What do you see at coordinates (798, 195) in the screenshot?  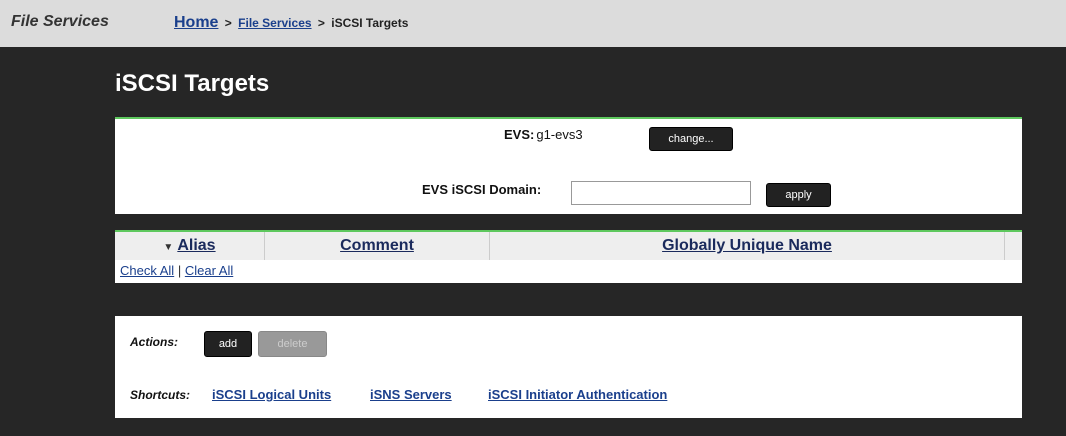 I see `apply-button: apply` at bounding box center [798, 195].